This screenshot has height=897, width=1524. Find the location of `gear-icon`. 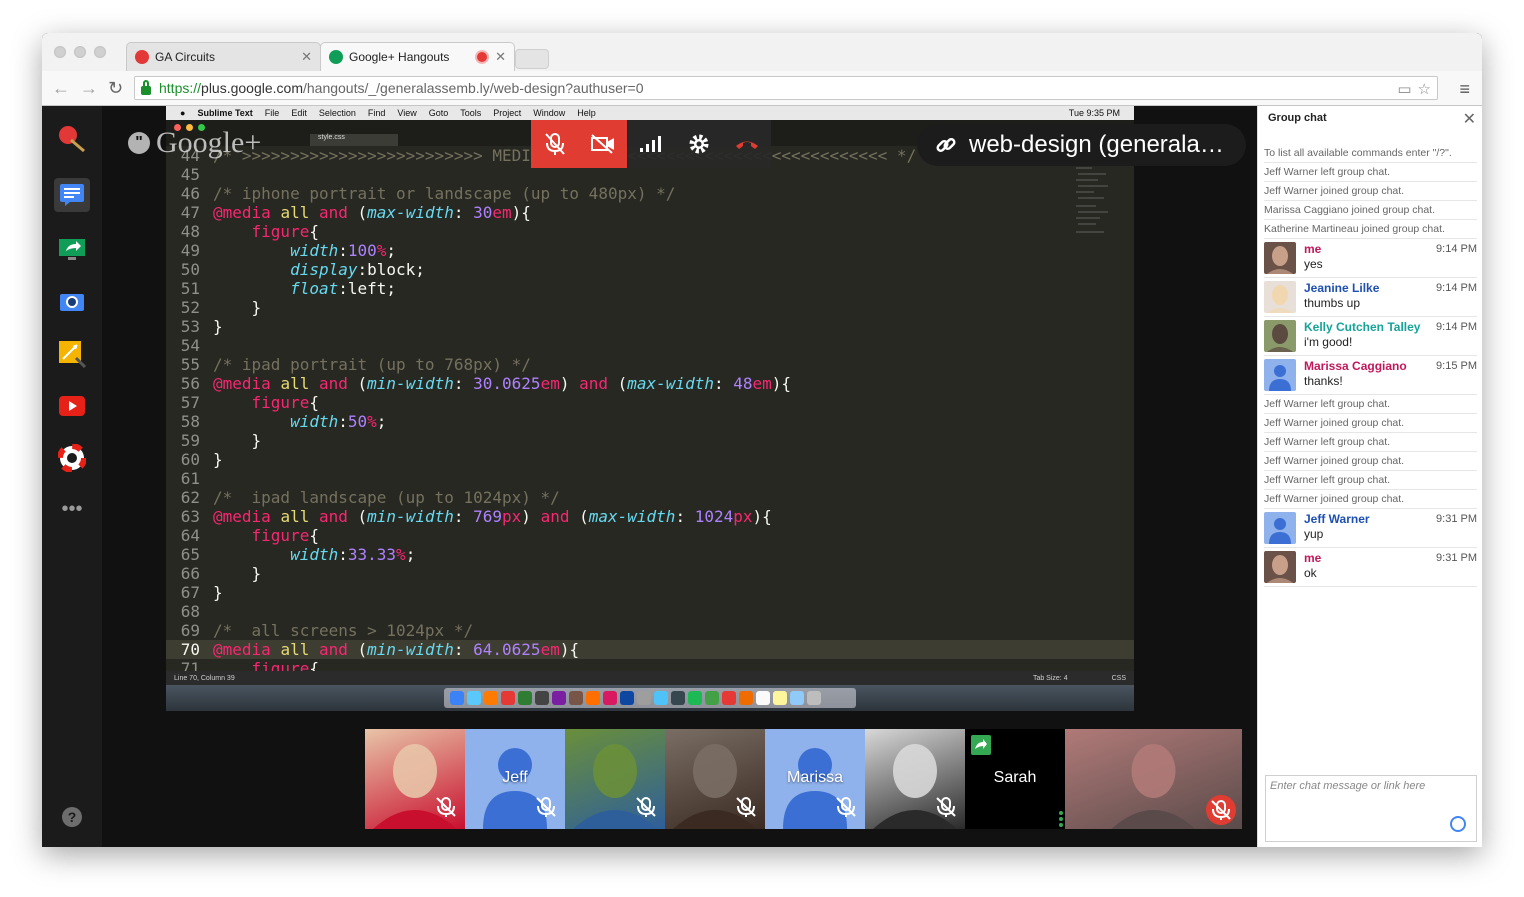

gear-icon is located at coordinates (699, 144).